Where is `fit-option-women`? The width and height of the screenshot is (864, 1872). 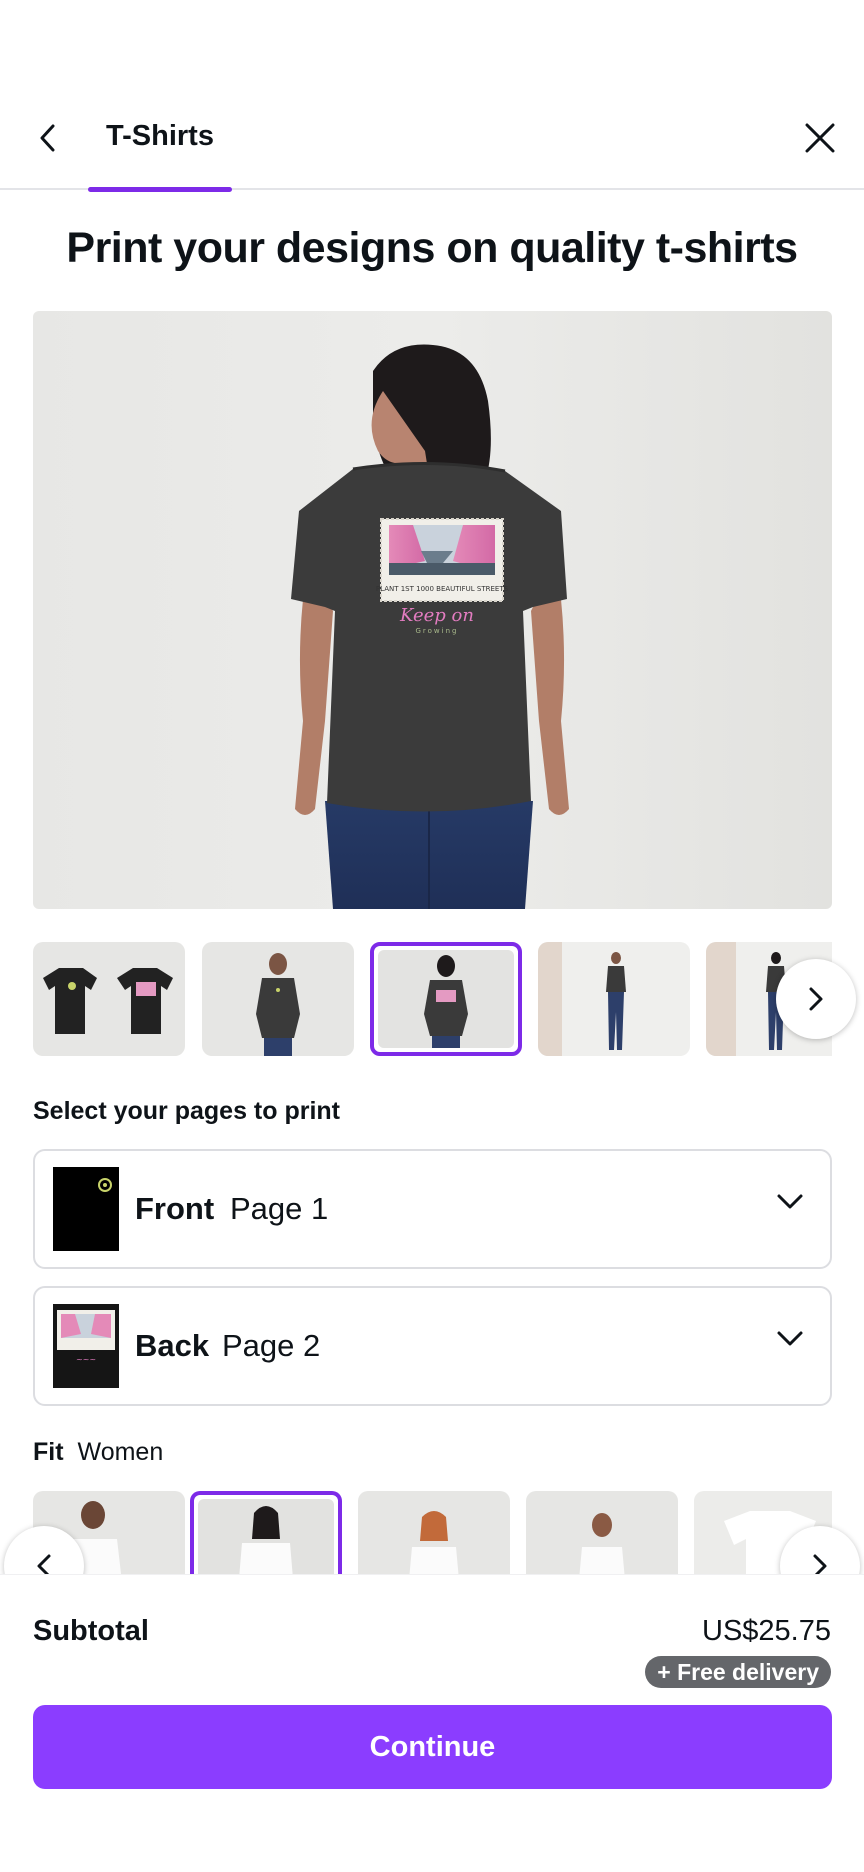 fit-option-women is located at coordinates (266, 1533).